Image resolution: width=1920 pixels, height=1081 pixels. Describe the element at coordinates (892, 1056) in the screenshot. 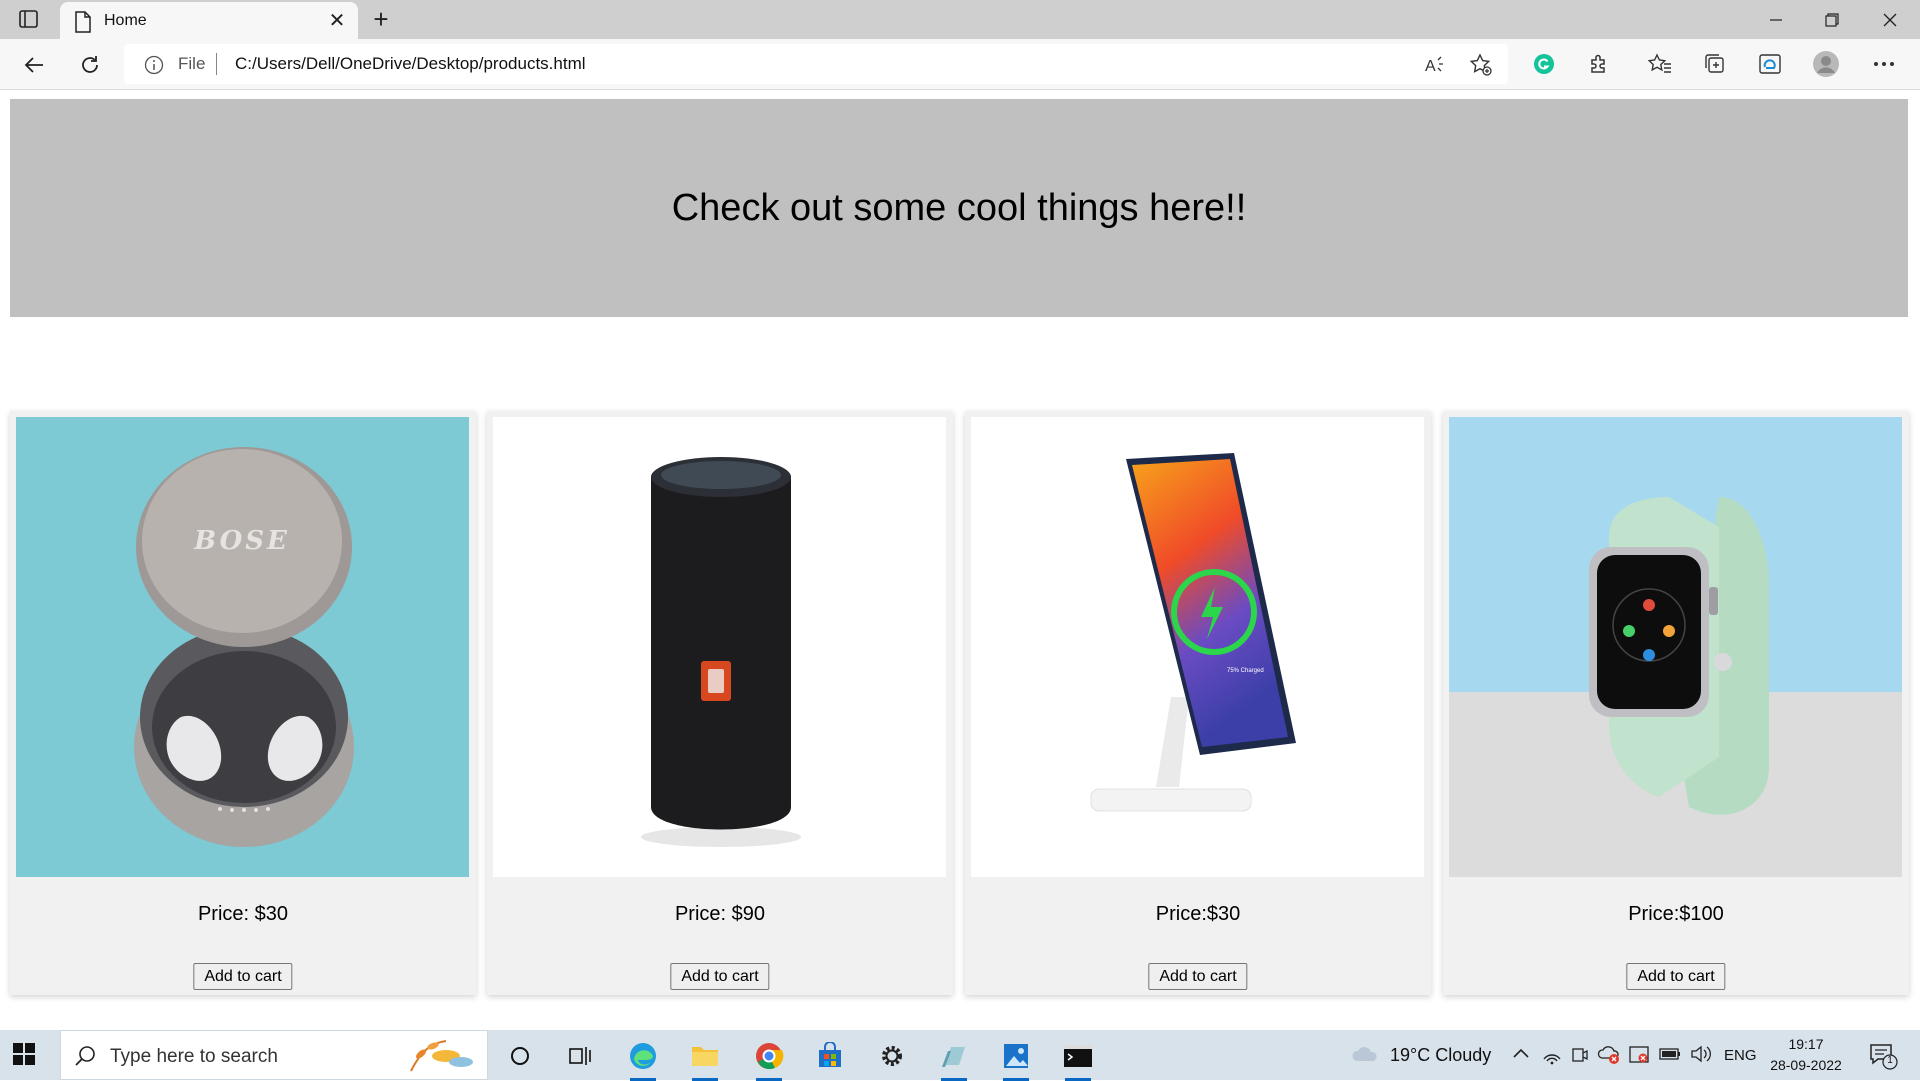

I see `settings-gear-icon` at that location.